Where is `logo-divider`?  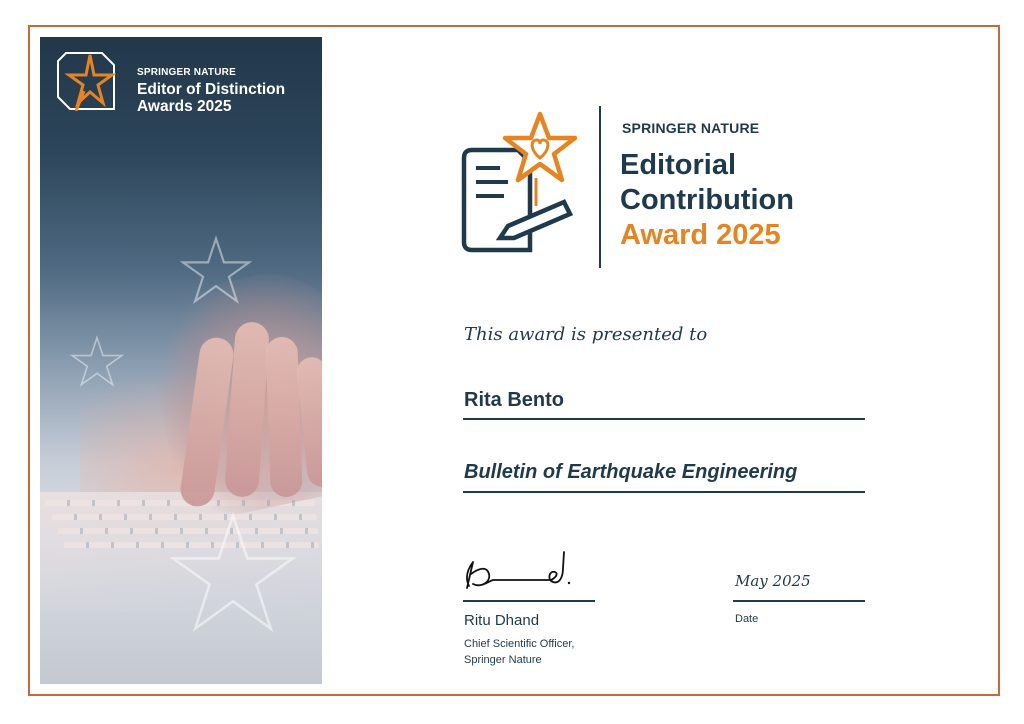 logo-divider is located at coordinates (600, 187).